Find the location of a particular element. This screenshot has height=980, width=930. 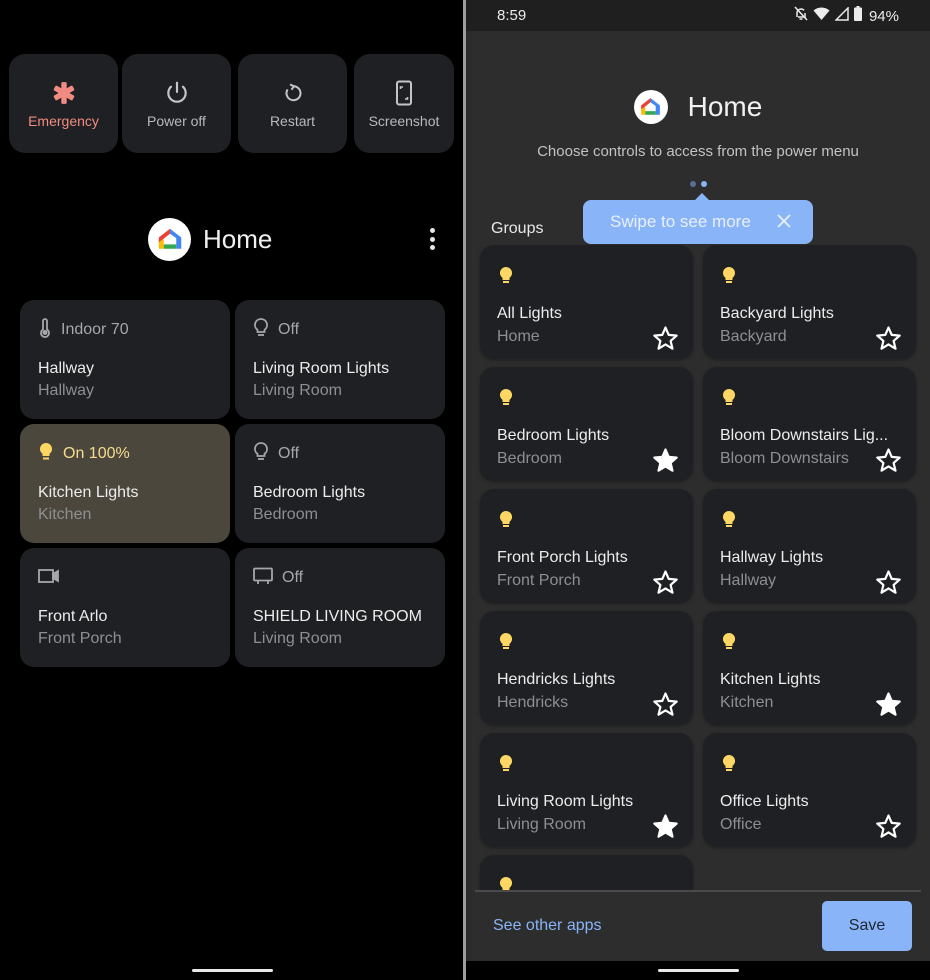

control-subtitle: Living Room is located at coordinates (297, 390).